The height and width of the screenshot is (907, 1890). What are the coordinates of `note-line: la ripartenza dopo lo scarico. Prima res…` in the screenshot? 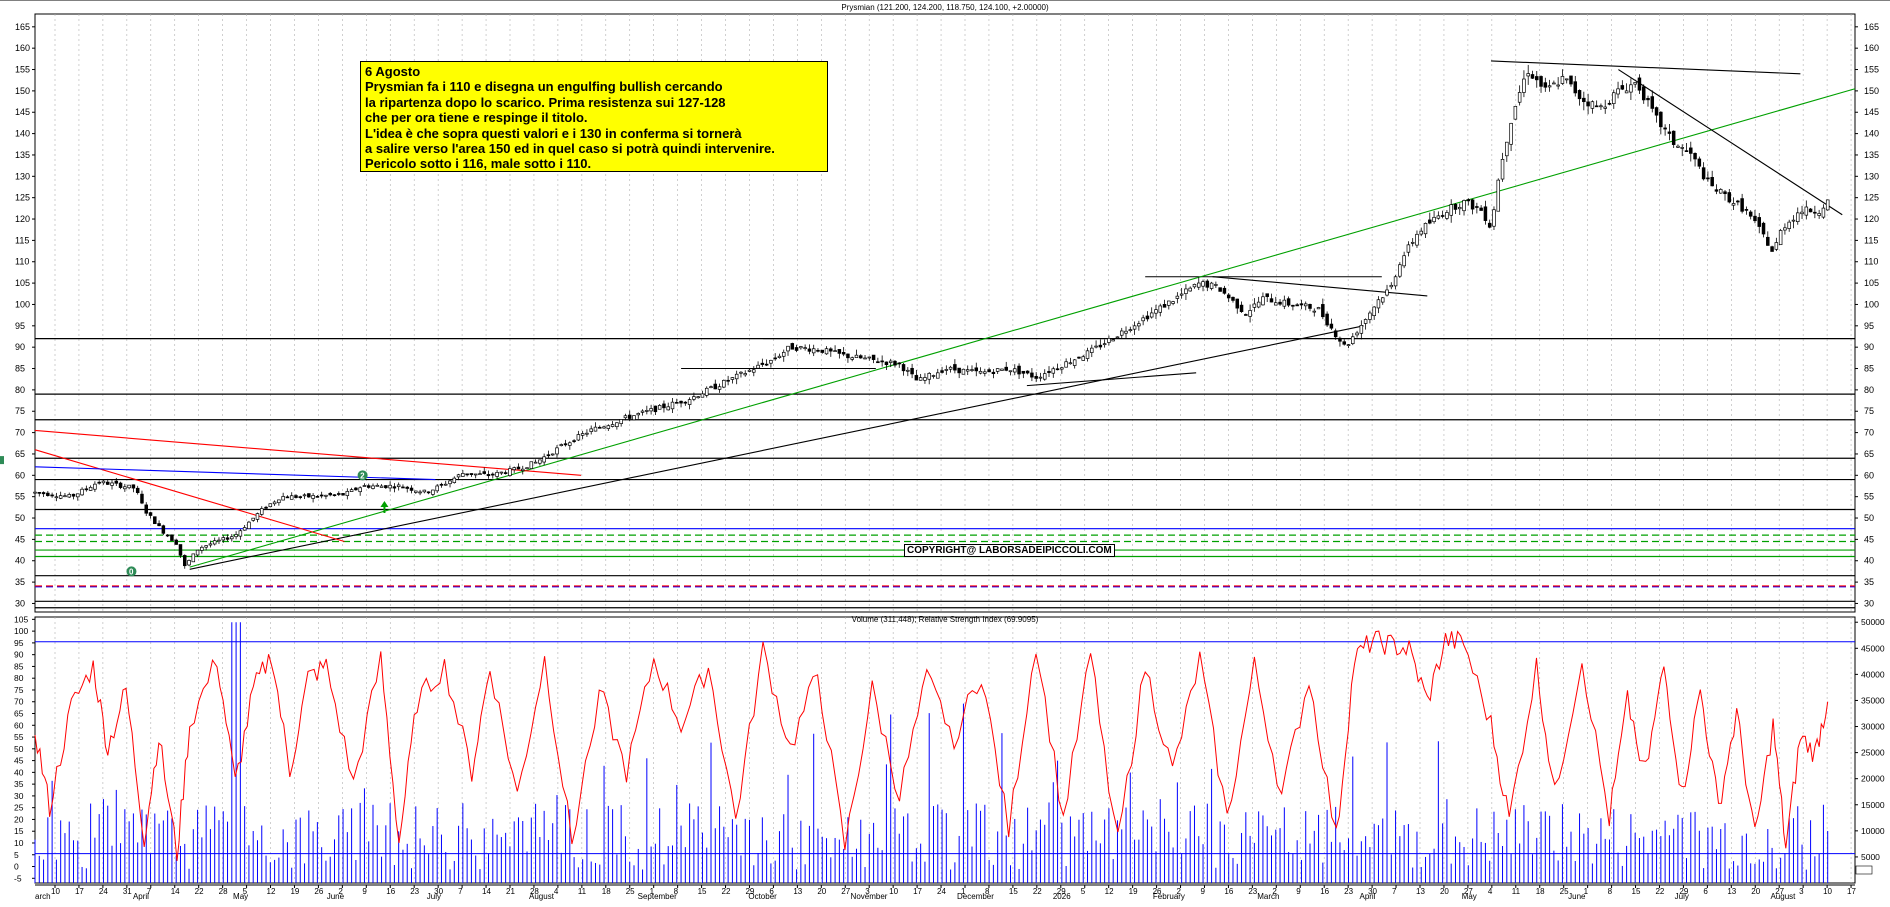 It's located at (545, 102).